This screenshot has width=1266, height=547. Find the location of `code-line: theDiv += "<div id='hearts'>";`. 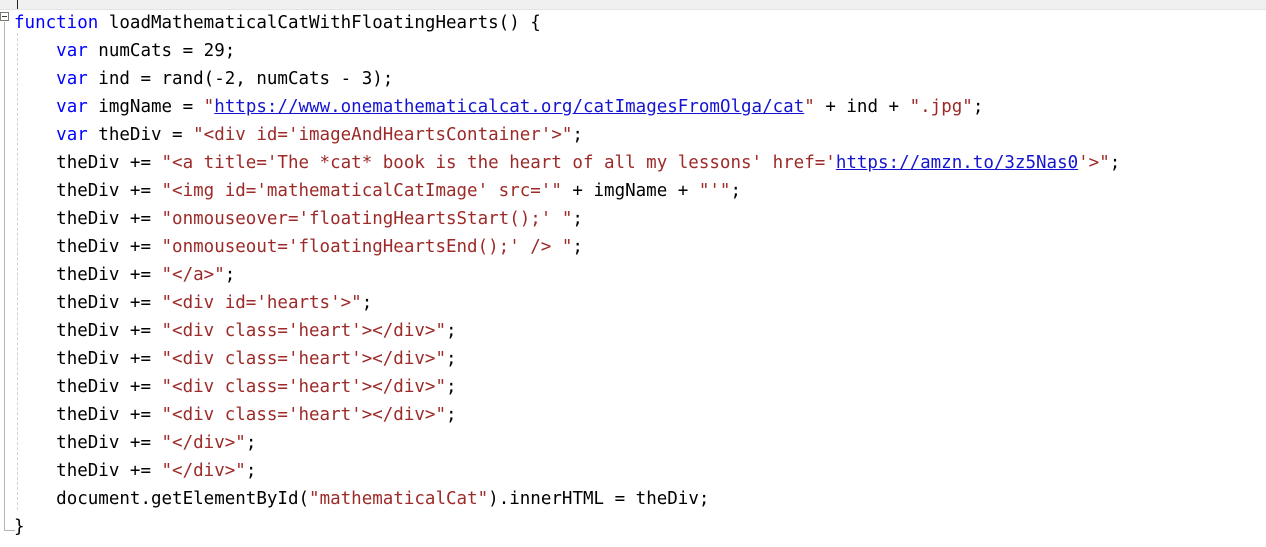

code-line: theDiv += "<div id='hearts'>"; is located at coordinates (633, 303).